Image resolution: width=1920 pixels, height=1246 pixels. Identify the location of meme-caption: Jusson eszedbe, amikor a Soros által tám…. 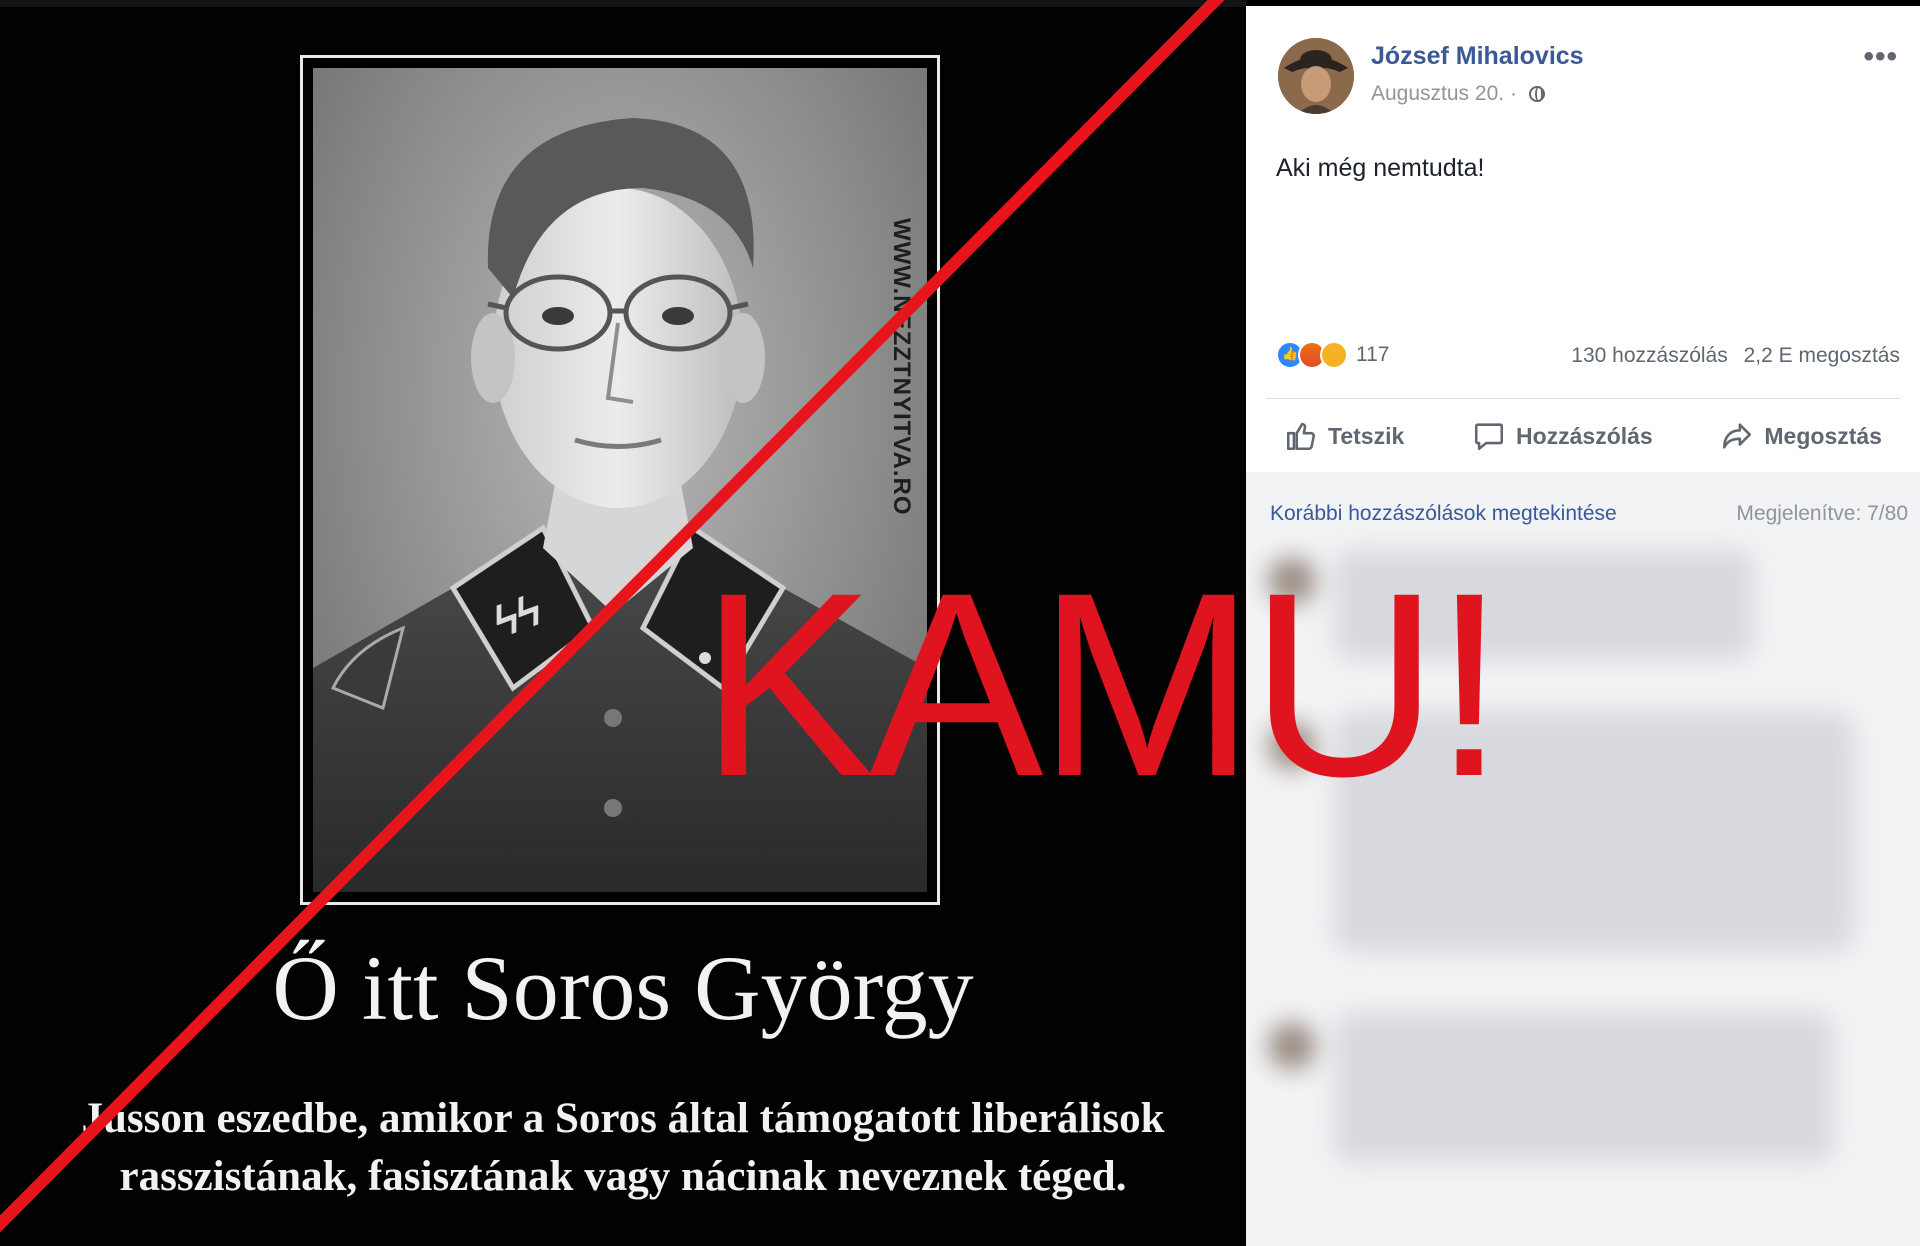
(623, 1148).